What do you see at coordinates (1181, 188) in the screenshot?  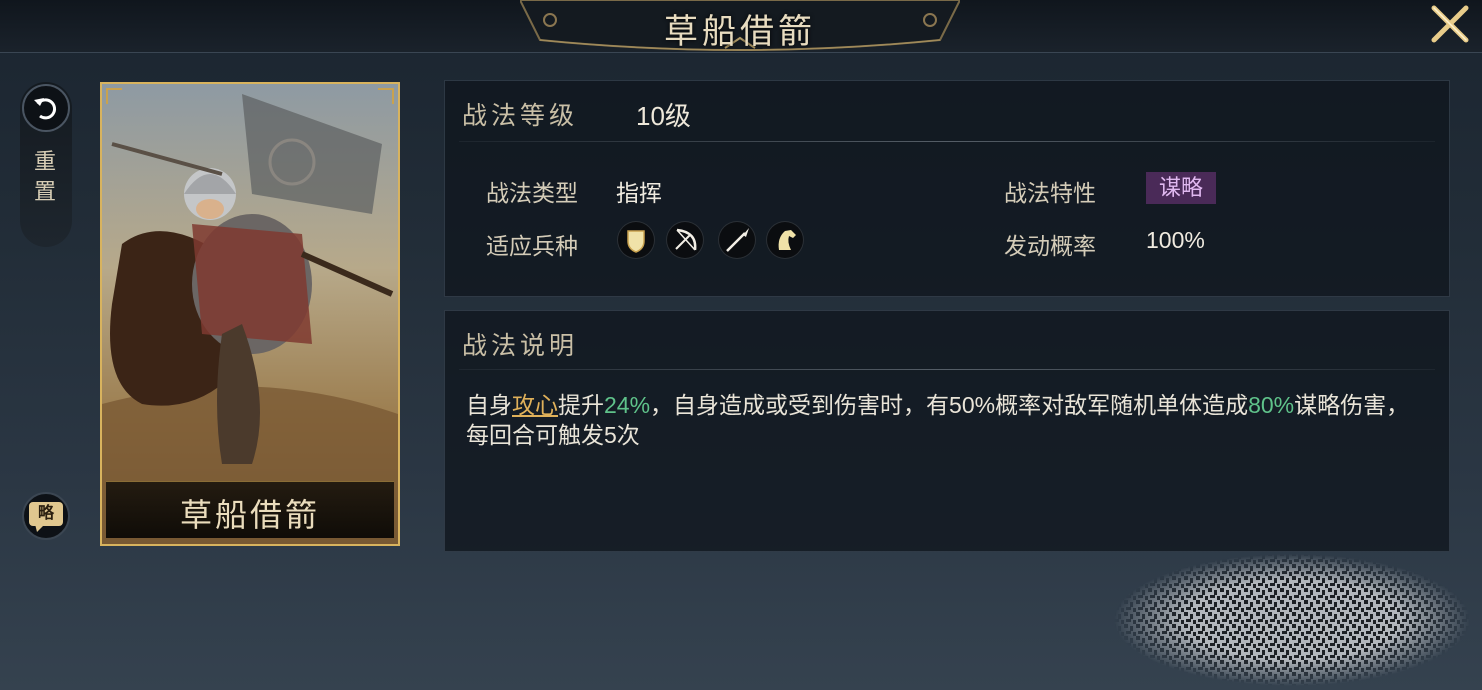 I see `trait-badge: 谋略` at bounding box center [1181, 188].